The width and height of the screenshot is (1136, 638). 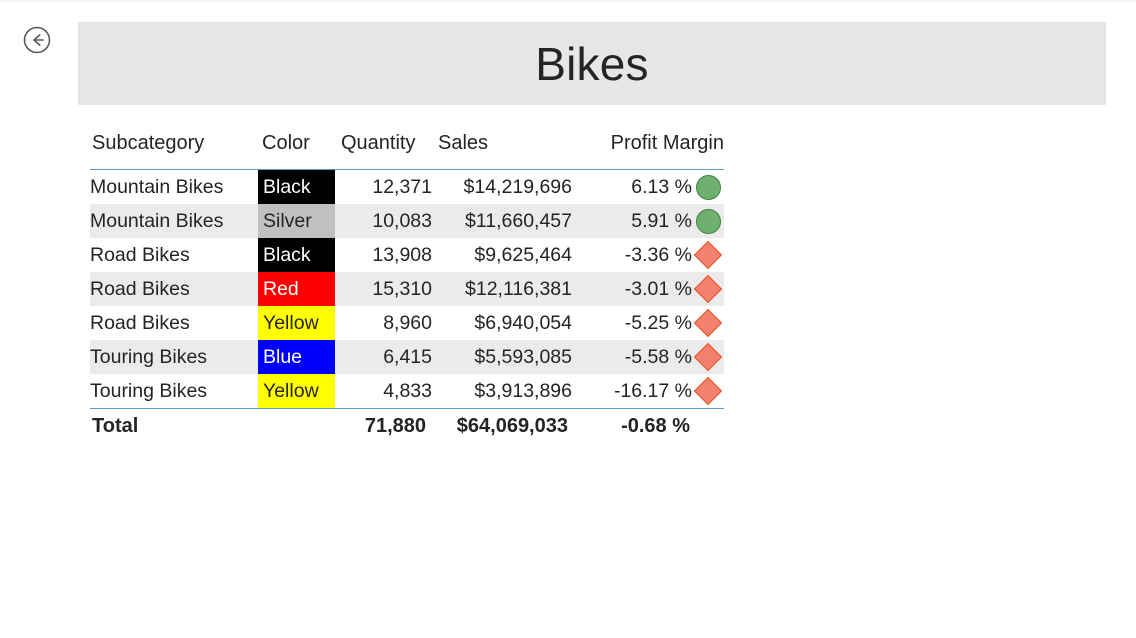 What do you see at coordinates (632, 426) in the screenshot?
I see `total-profit-margin: -0.68 %` at bounding box center [632, 426].